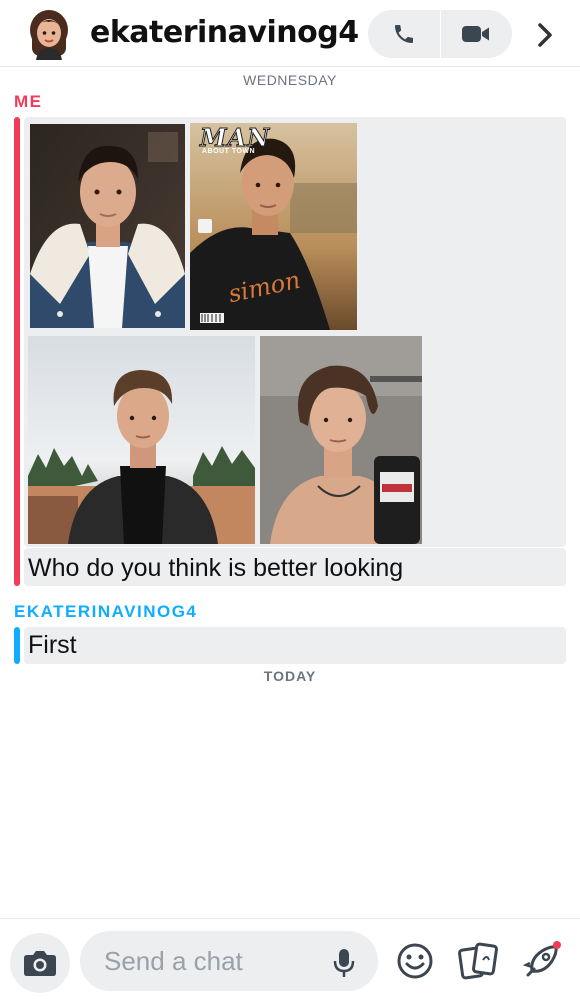 The width and height of the screenshot is (580, 1000). I want to click on microphone-icon, so click(344, 963).